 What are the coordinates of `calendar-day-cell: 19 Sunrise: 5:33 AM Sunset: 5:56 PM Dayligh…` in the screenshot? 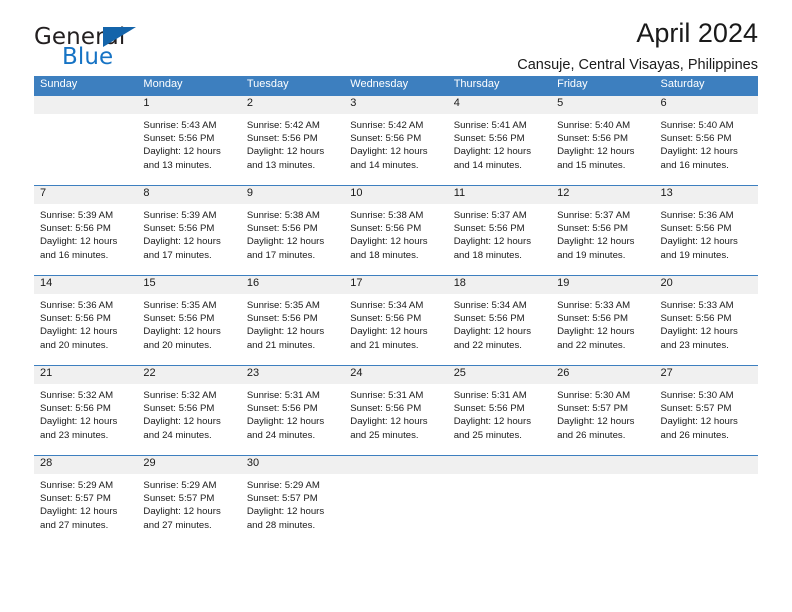 It's located at (603, 320).